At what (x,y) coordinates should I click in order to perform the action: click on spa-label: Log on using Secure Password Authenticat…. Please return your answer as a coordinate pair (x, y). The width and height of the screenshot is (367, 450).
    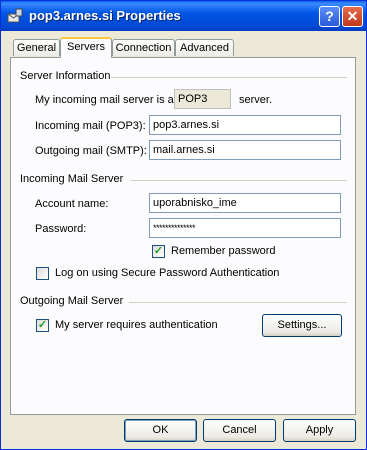
    Looking at the image, I should click on (167, 273).